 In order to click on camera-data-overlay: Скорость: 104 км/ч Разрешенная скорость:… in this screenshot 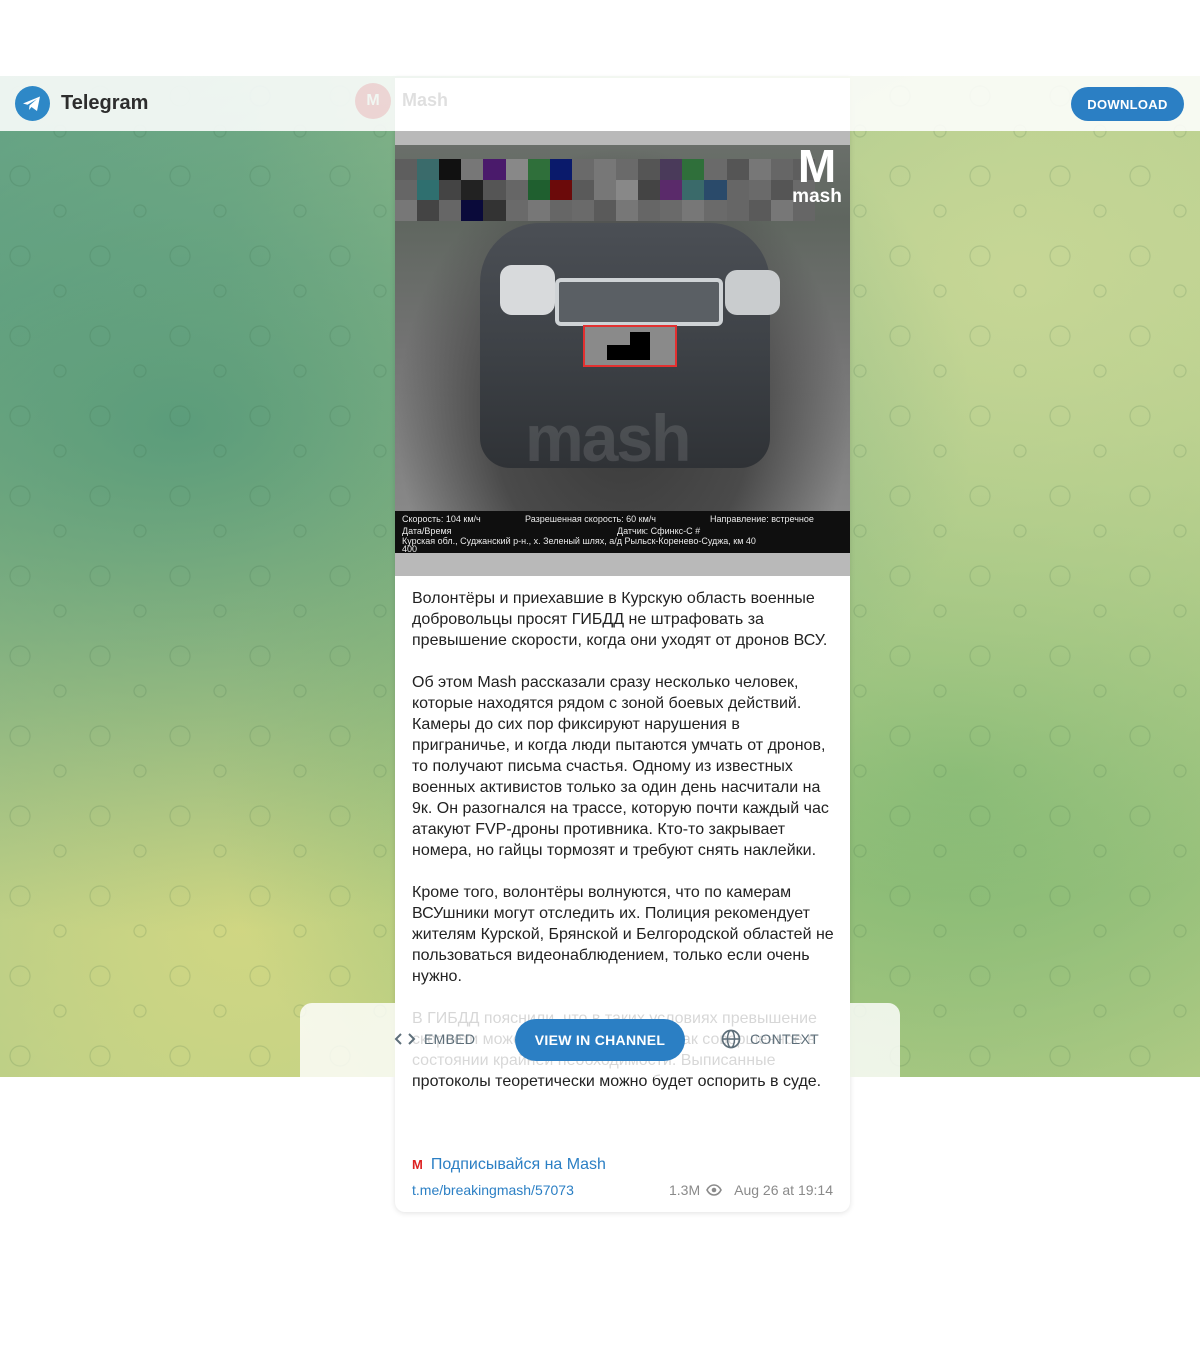, I will do `click(622, 532)`.